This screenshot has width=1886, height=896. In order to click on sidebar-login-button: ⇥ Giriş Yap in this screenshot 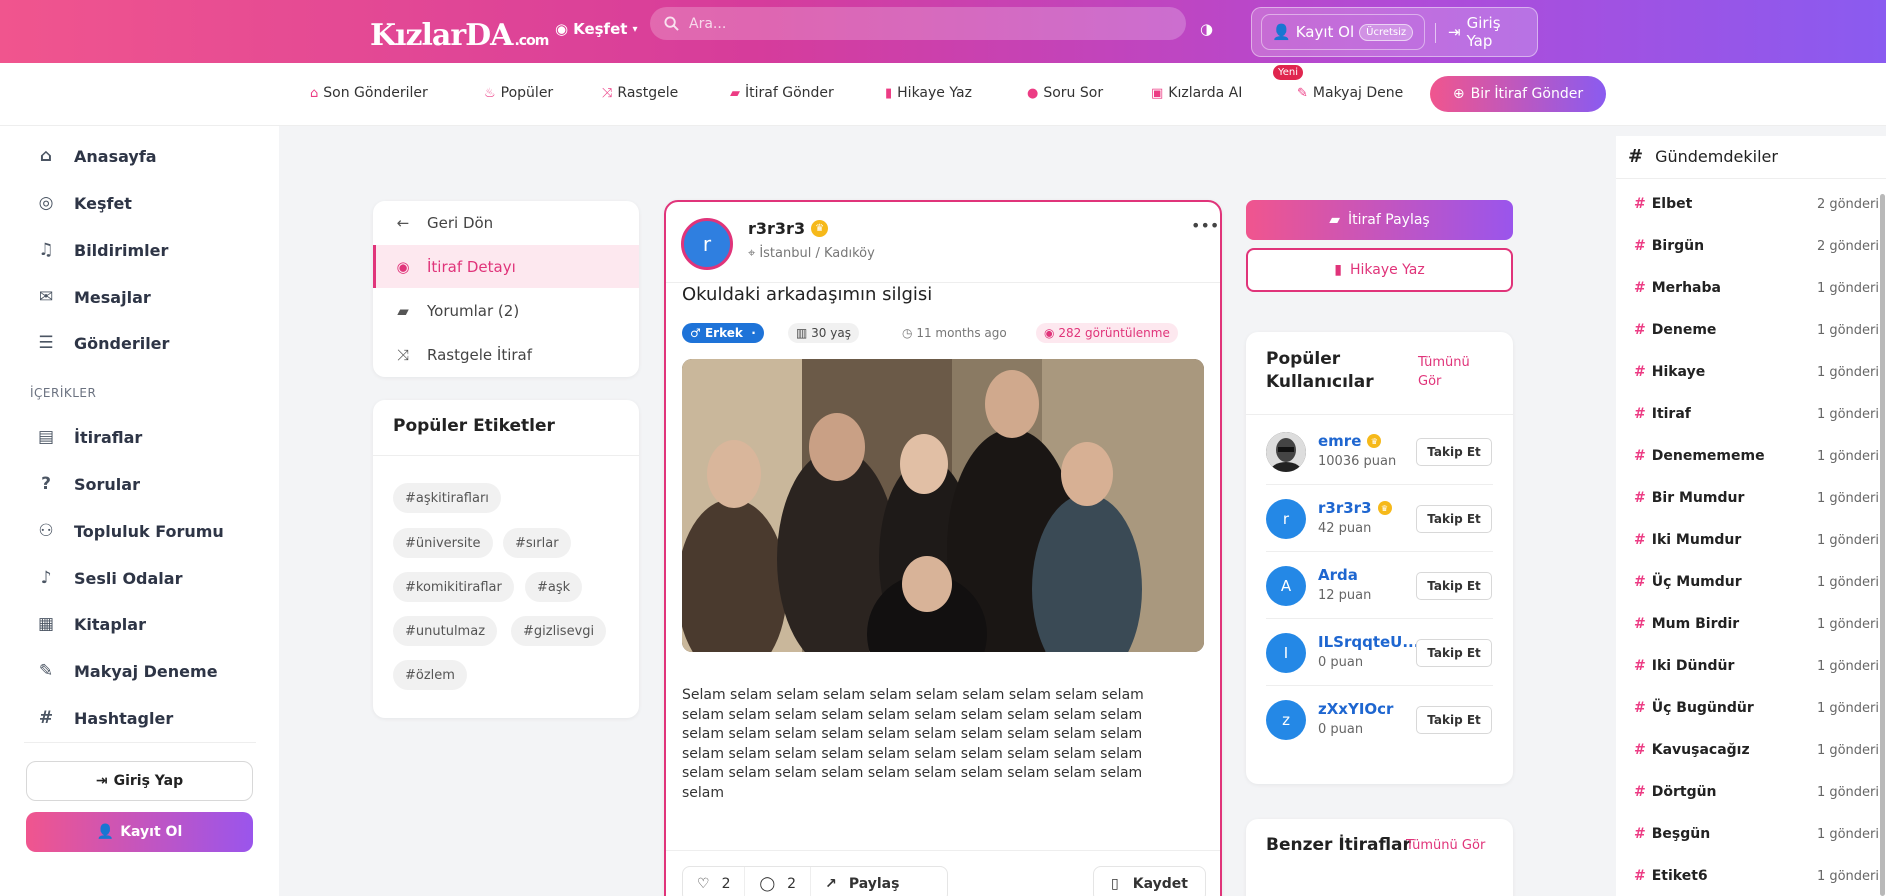, I will do `click(139, 781)`.